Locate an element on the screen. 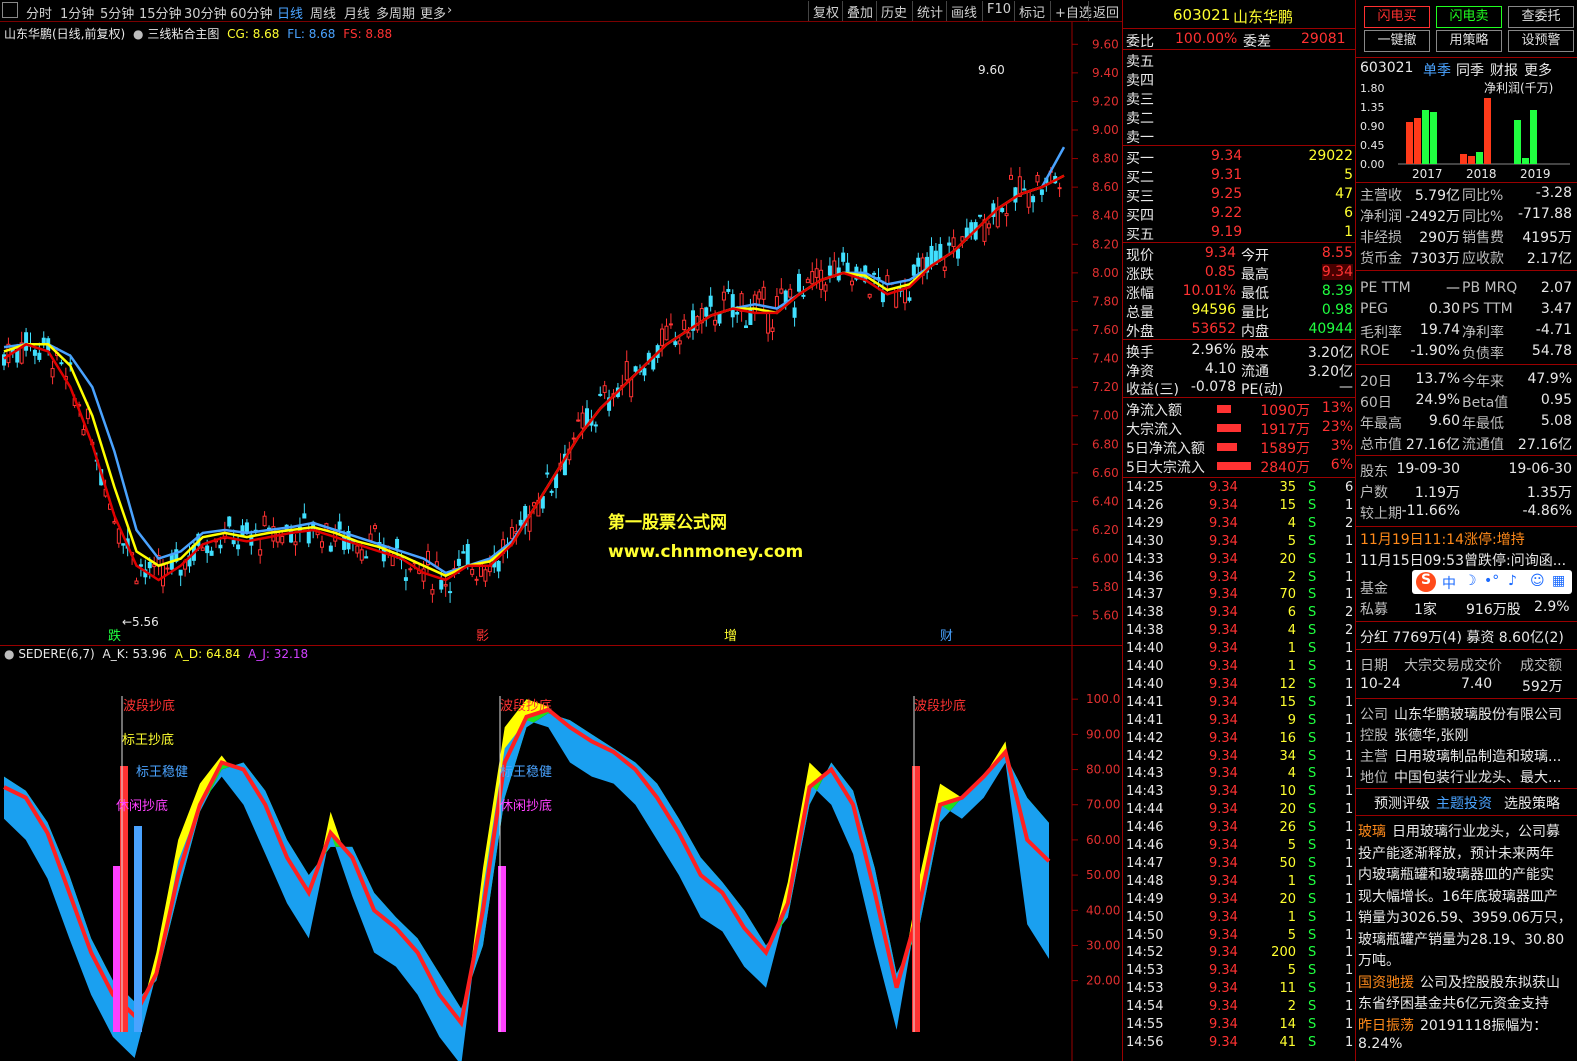  period-60min: 60分钟 is located at coordinates (251, 12).